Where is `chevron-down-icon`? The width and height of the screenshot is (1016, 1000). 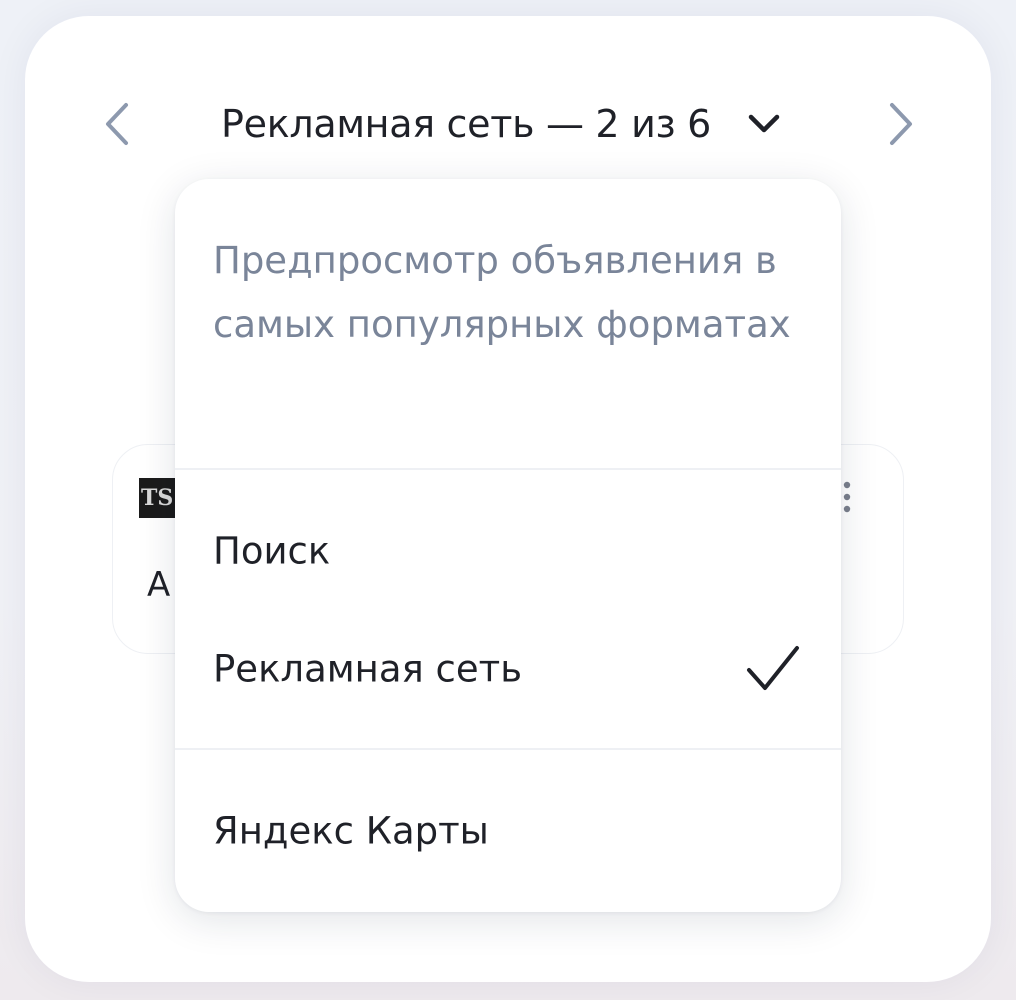 chevron-down-icon is located at coordinates (764, 124).